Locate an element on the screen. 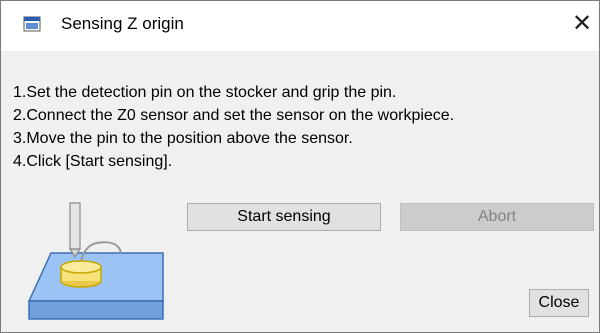  close-icon: ✕ is located at coordinates (582, 24).